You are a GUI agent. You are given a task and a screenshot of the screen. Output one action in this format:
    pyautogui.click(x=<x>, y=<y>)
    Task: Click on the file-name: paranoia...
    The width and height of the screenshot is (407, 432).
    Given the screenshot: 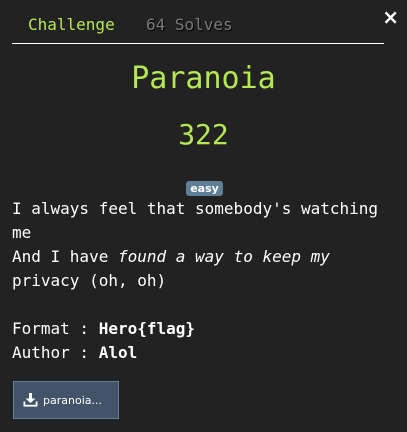 What is the action you would take?
    pyautogui.click(x=72, y=400)
    